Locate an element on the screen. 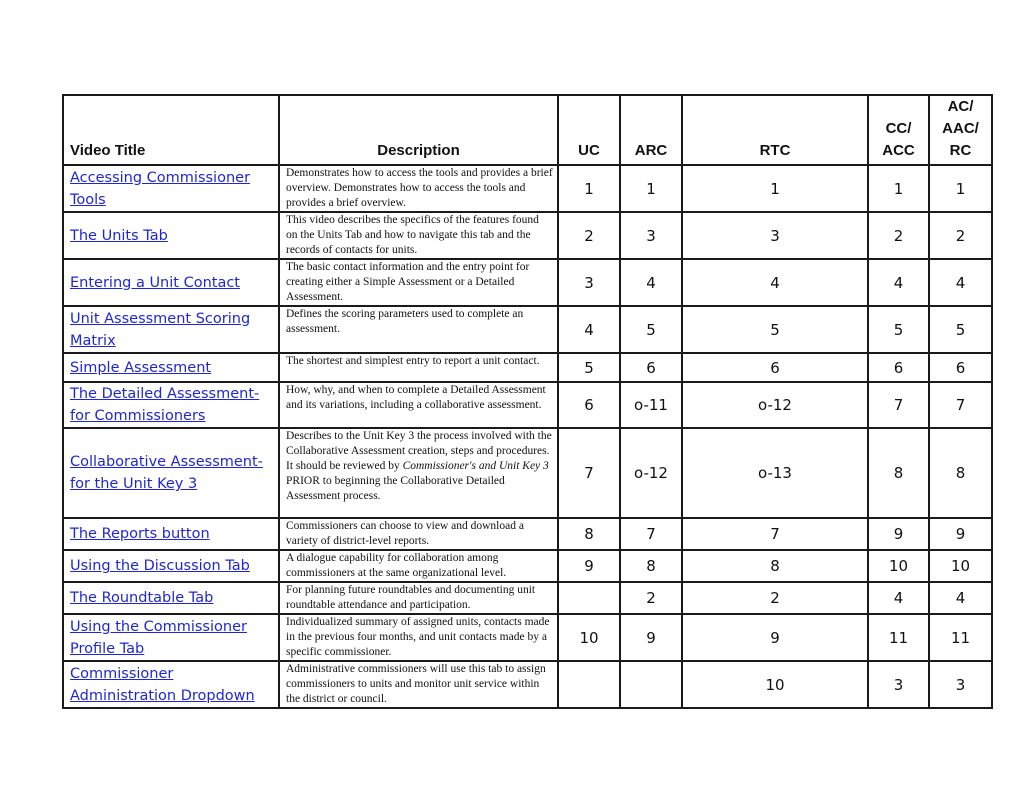  arc-cell: 6 is located at coordinates (651, 367).